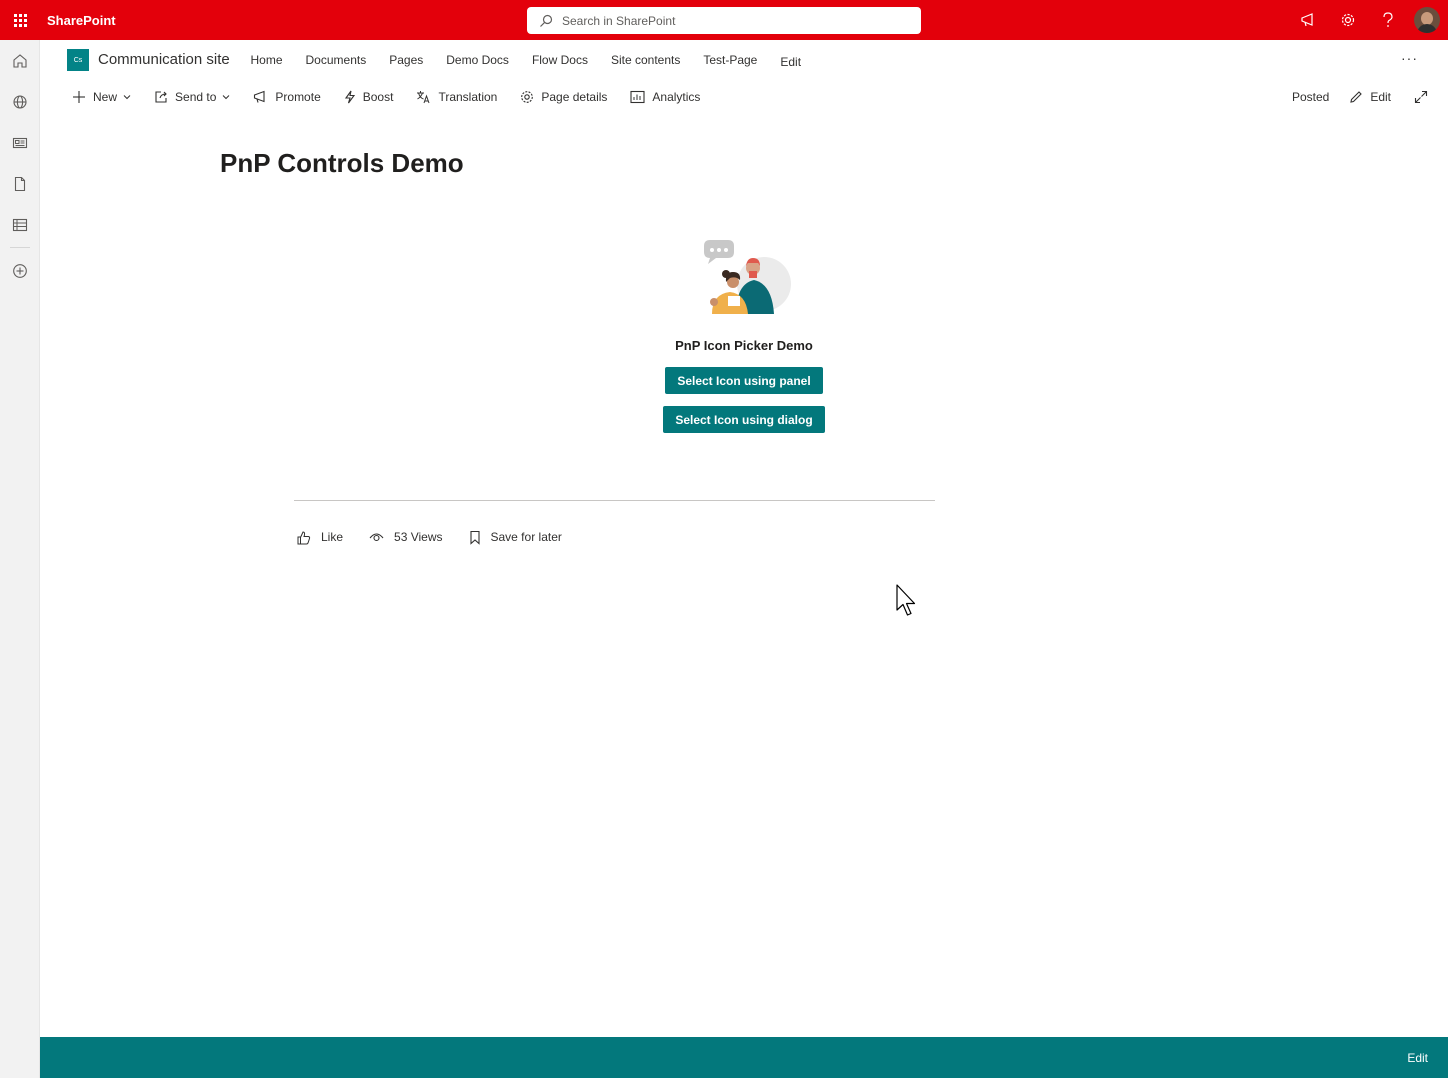 This screenshot has height=1078, width=1448. Describe the element at coordinates (546, 20) in the screenshot. I see `search-icon` at that location.